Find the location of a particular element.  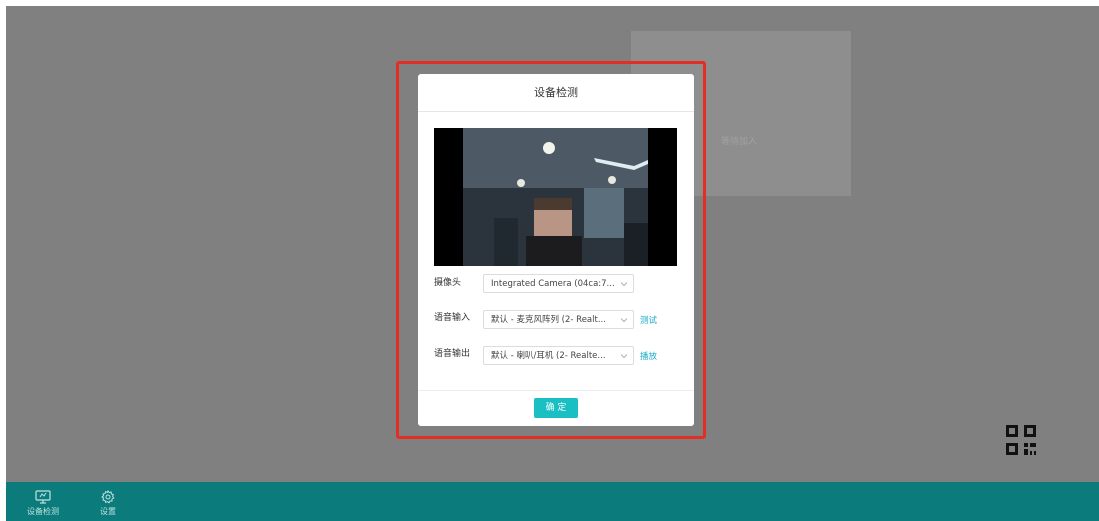

settings-button: 设置 is located at coordinates (108, 503).